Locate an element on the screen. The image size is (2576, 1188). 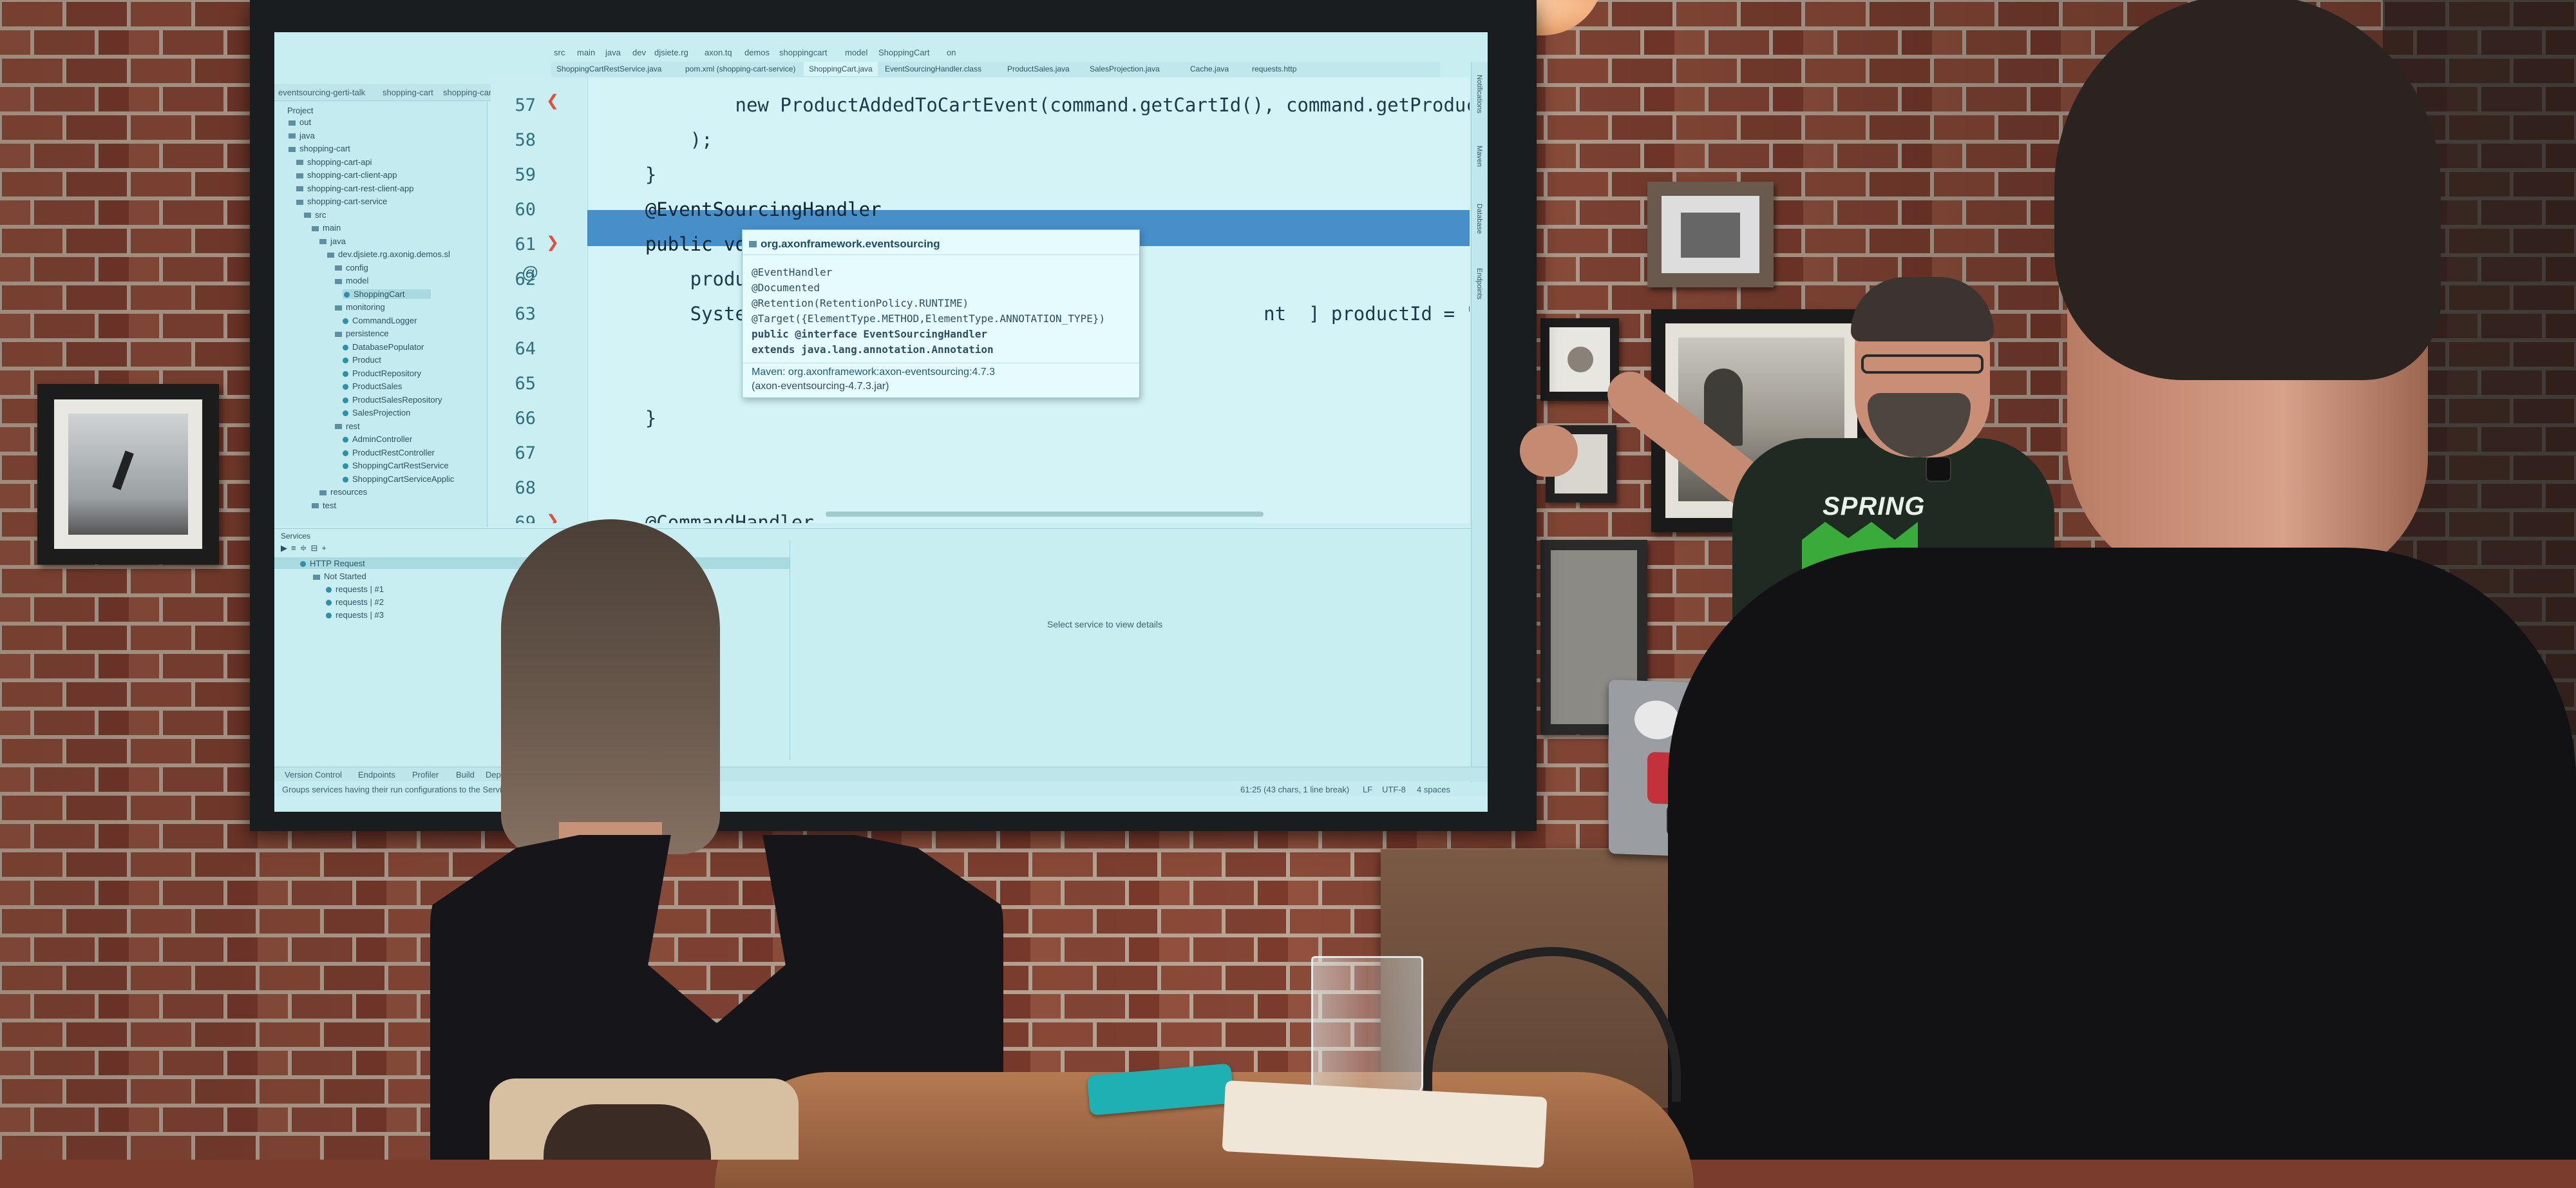
project-tree-item: persistence is located at coordinates (362, 333).